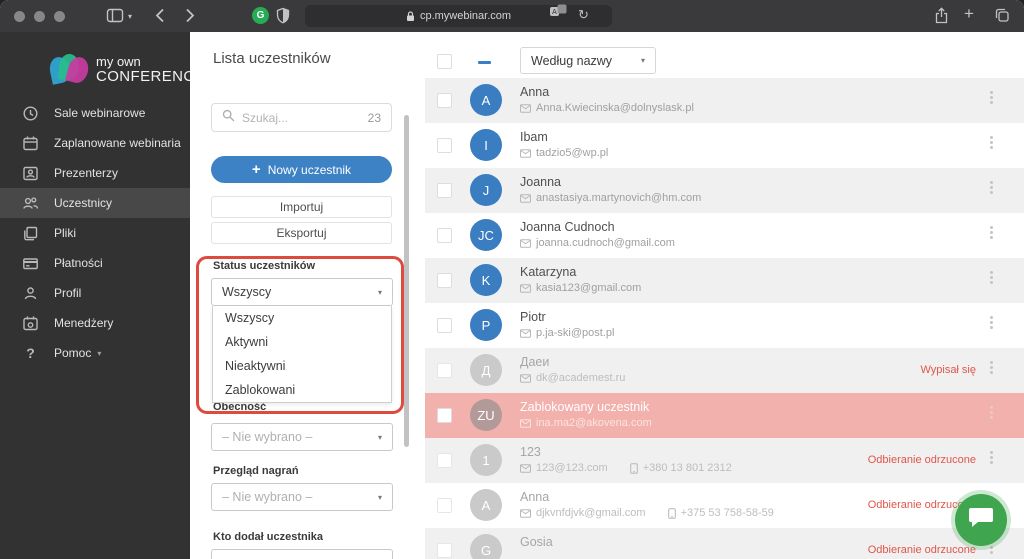 This screenshot has width=1024, height=559. I want to click on participant-row: P Piotr p.ja-ski@post.pl, so click(724, 325).